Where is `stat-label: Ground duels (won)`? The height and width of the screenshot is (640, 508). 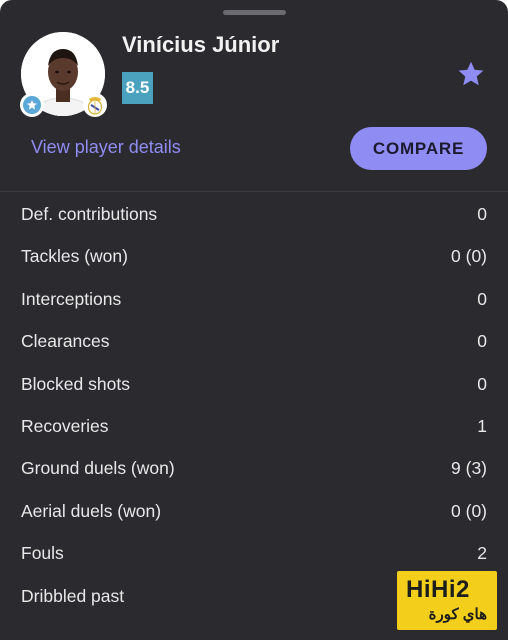 stat-label: Ground duels (won) is located at coordinates (98, 468).